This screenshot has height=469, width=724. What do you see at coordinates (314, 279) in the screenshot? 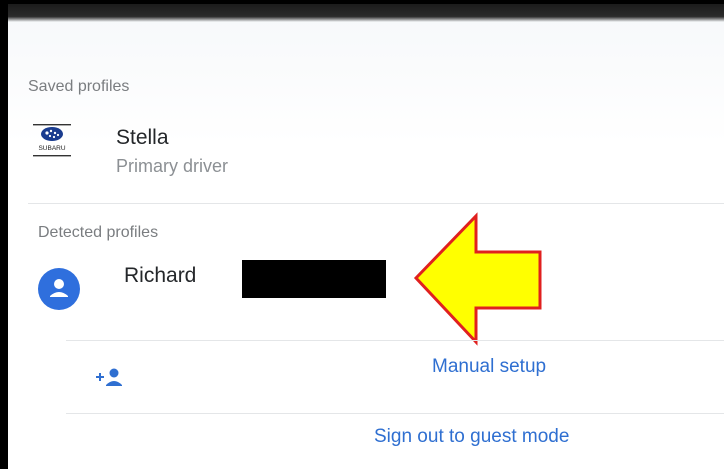
I see `redacted-surname` at bounding box center [314, 279].